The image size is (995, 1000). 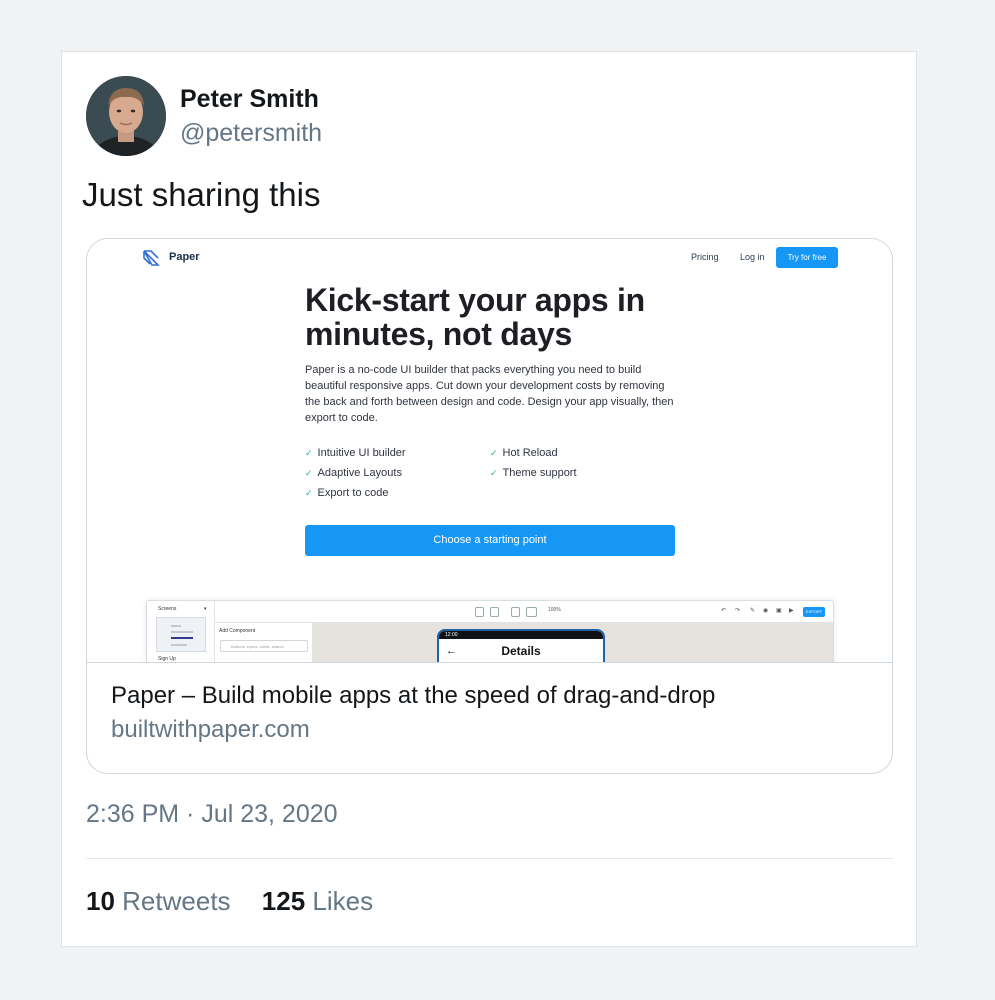 I want to click on card-domain: builtwithpaper.com, so click(x=210, y=730).